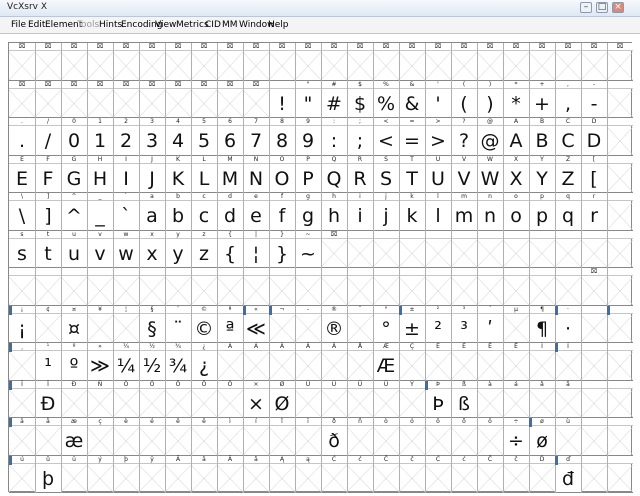 The height and width of the screenshot is (496, 640). What do you see at coordinates (48, 216) in the screenshot?
I see `glyph-cell: ]` at bounding box center [48, 216].